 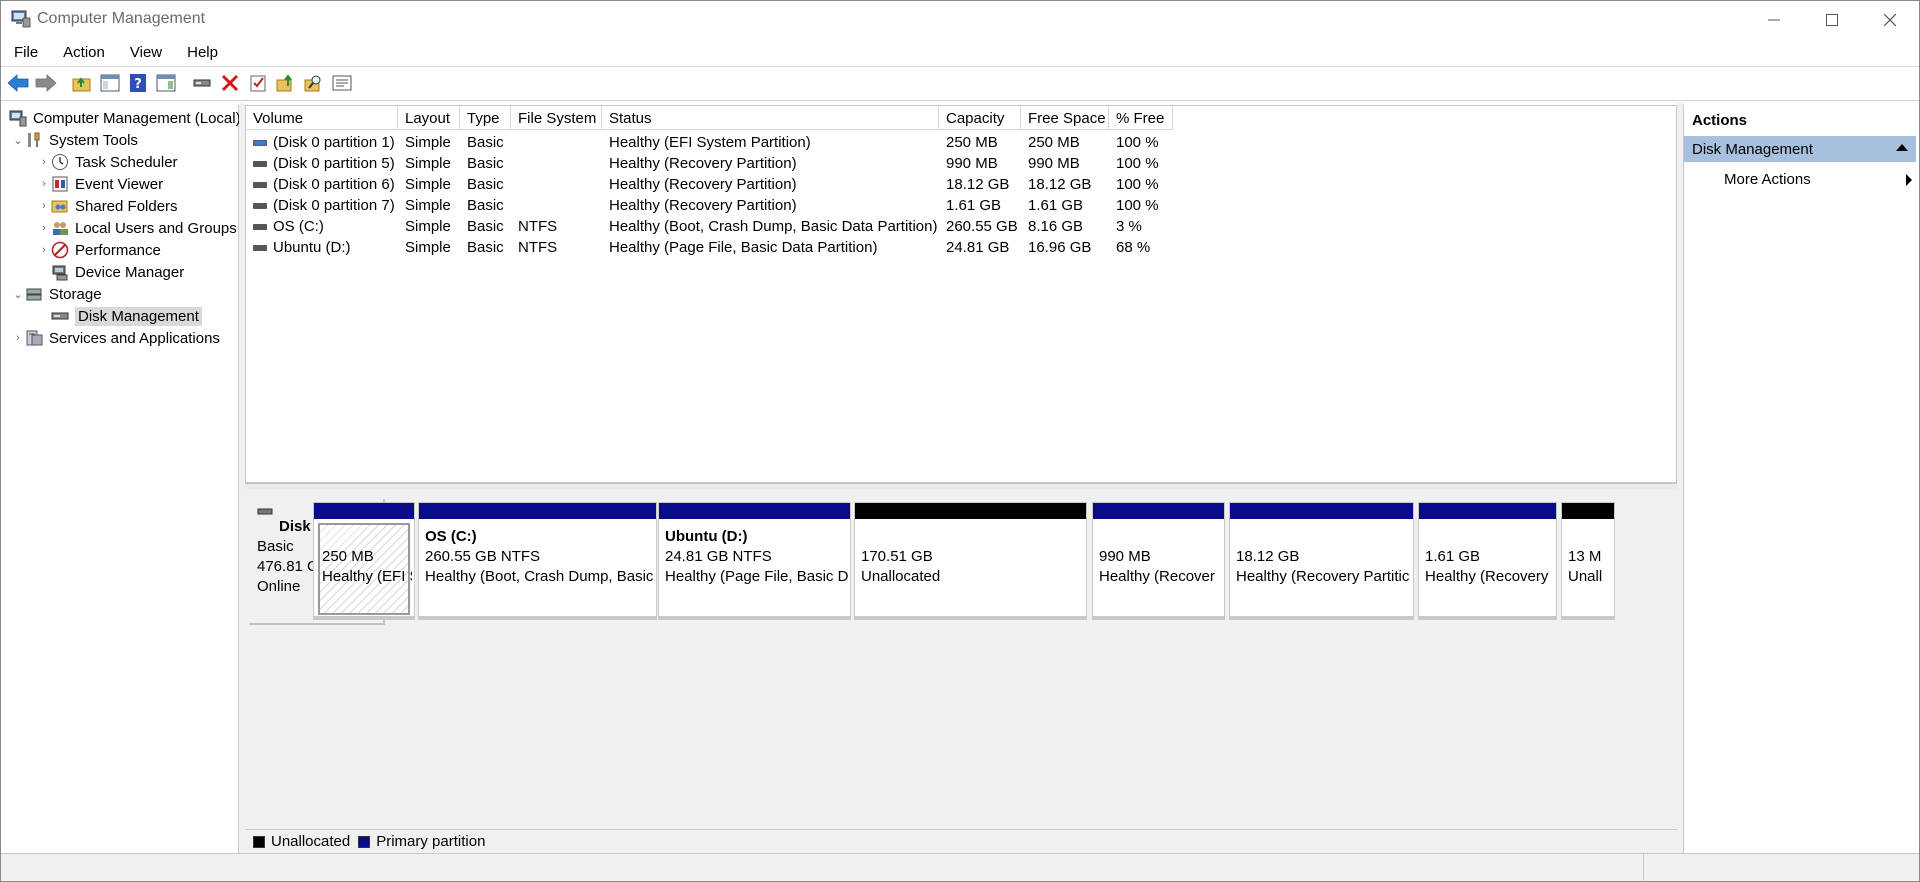 I want to click on tree-task-scheduler: › Task Scheduler, so click(x=107, y=162).